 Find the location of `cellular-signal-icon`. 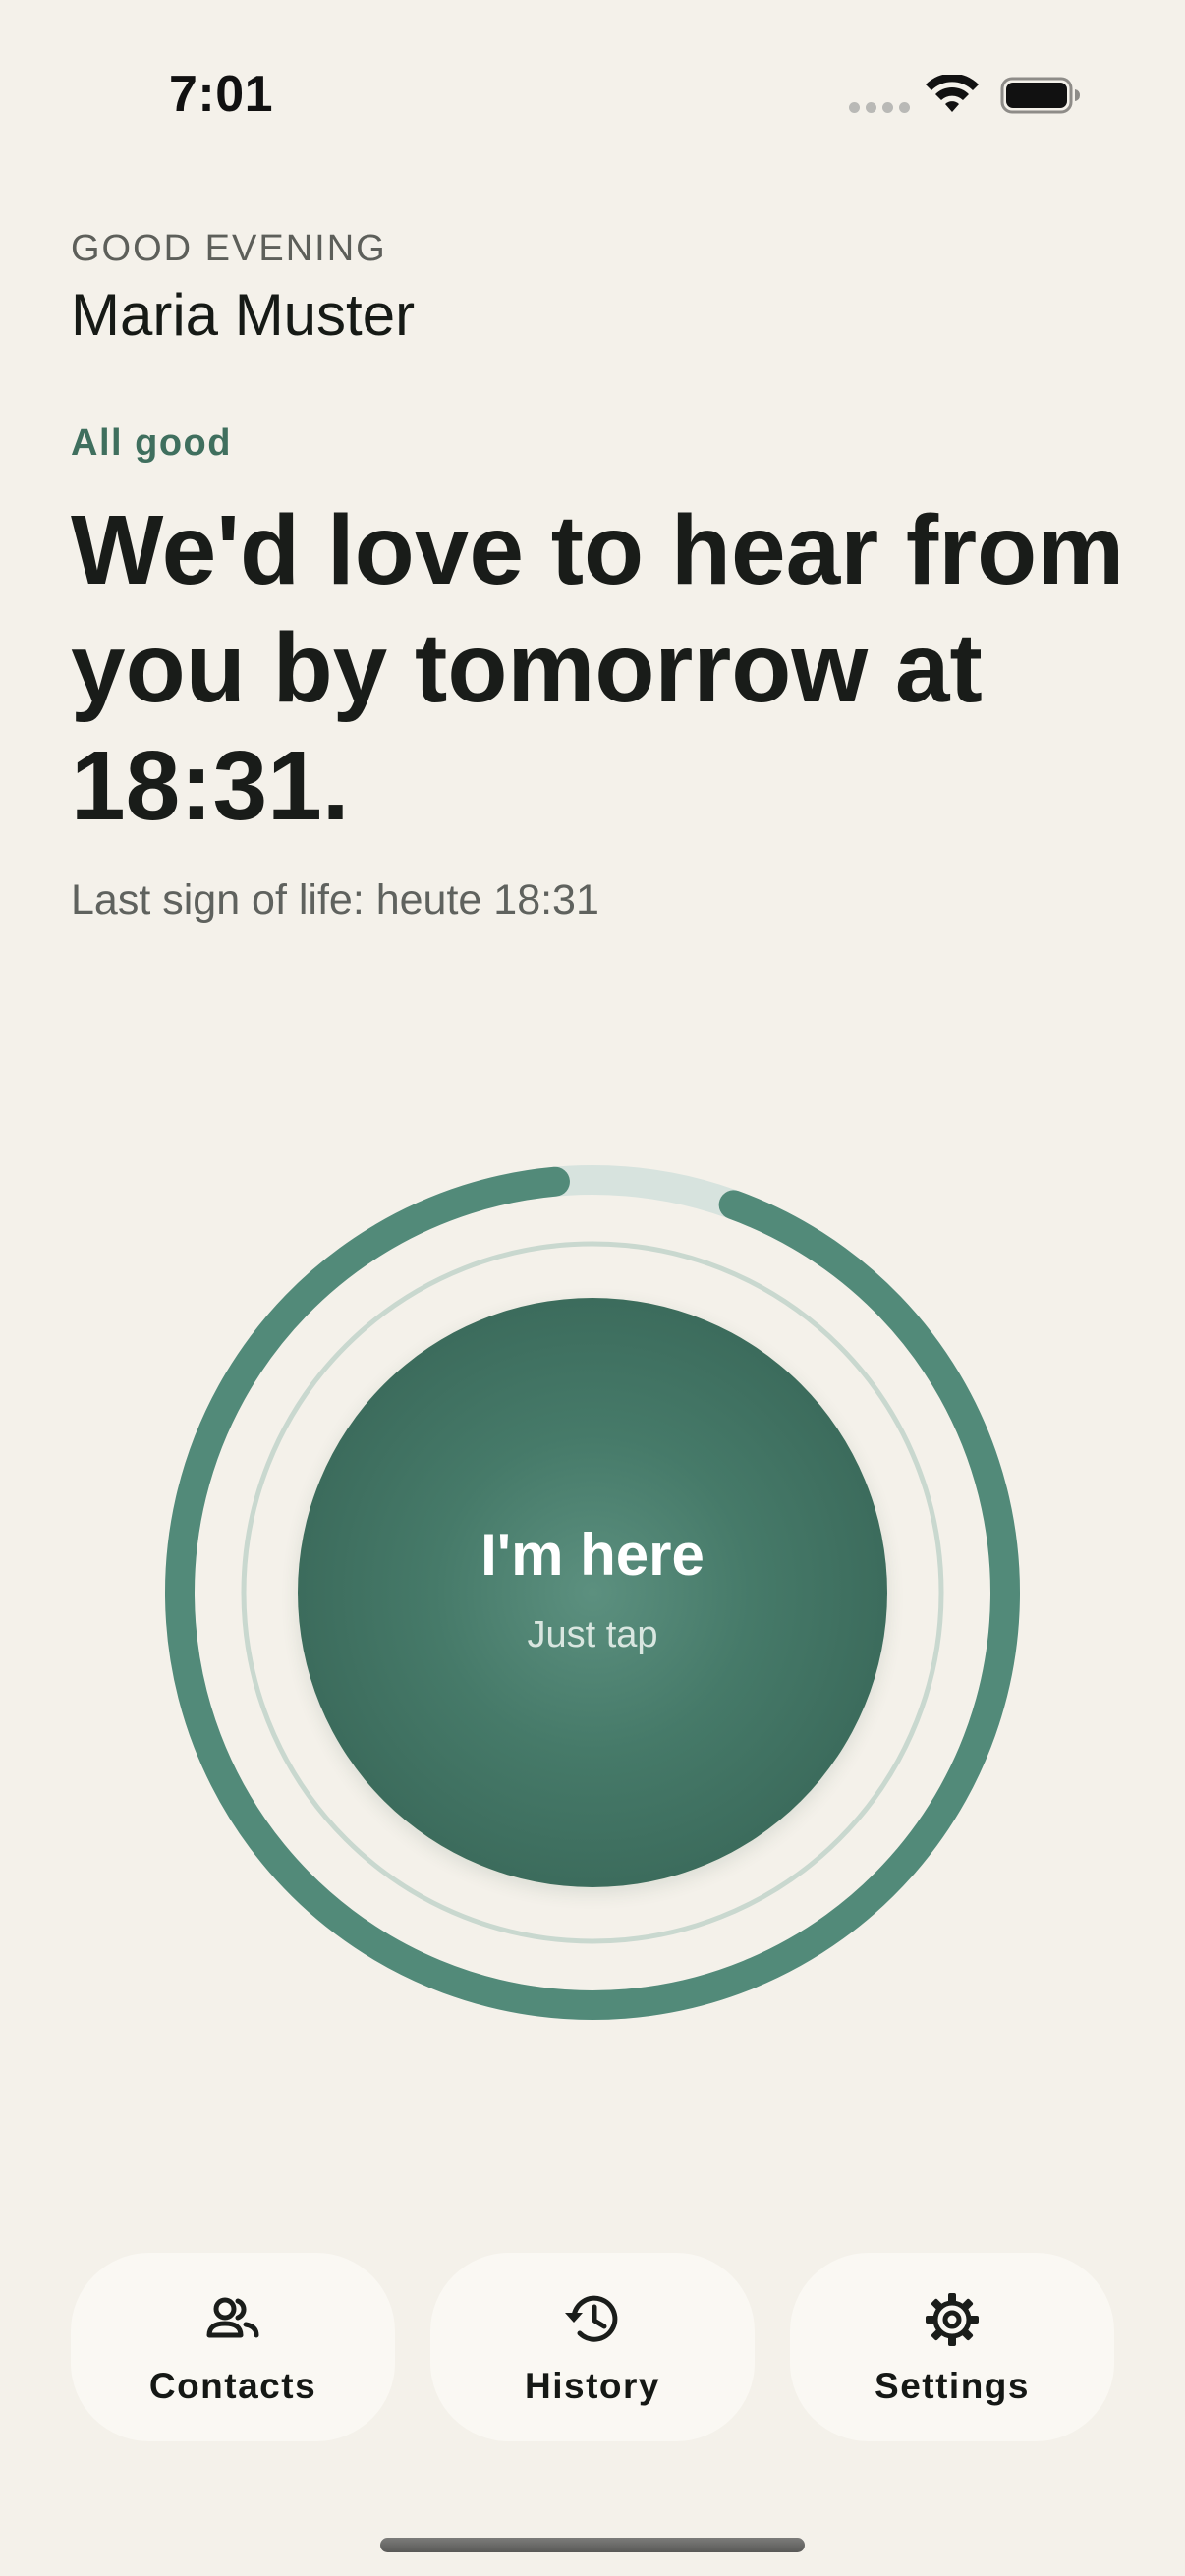

cellular-signal-icon is located at coordinates (880, 107).